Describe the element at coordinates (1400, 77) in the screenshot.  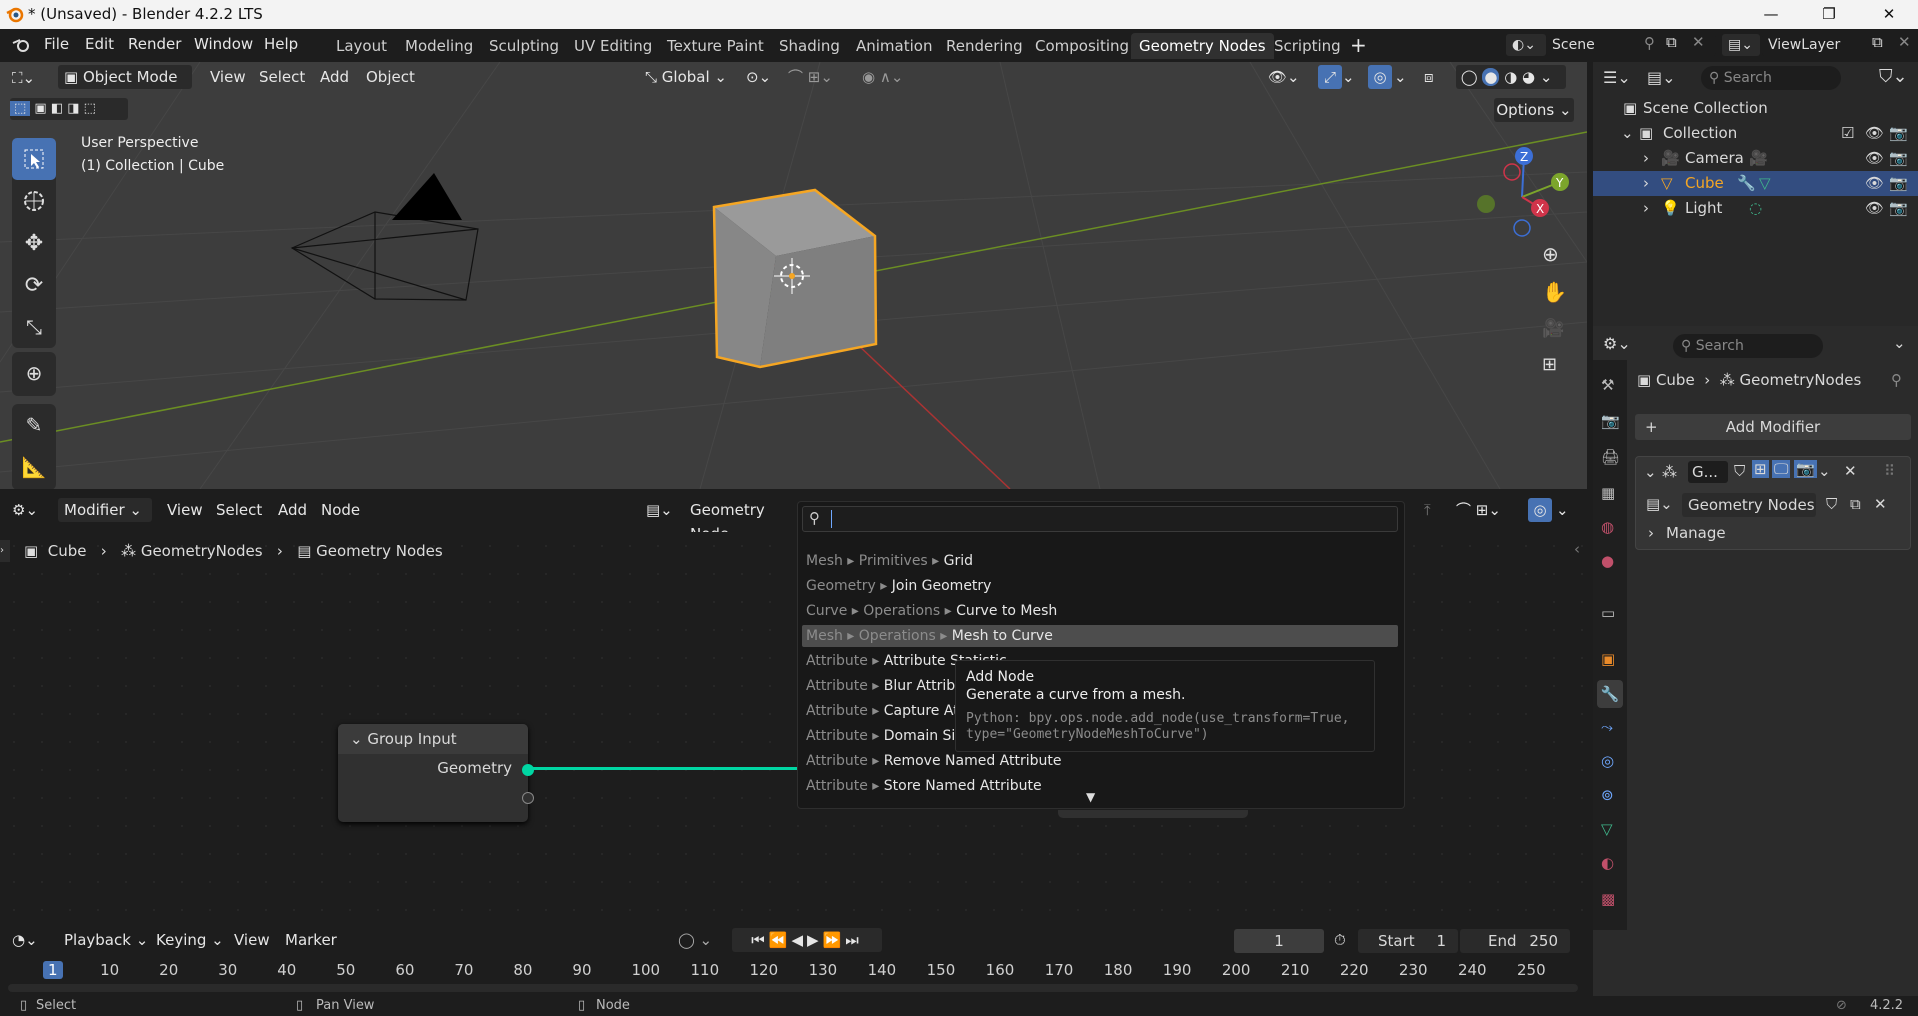
I see `overlay-dropdown-icon: ⌄` at that location.